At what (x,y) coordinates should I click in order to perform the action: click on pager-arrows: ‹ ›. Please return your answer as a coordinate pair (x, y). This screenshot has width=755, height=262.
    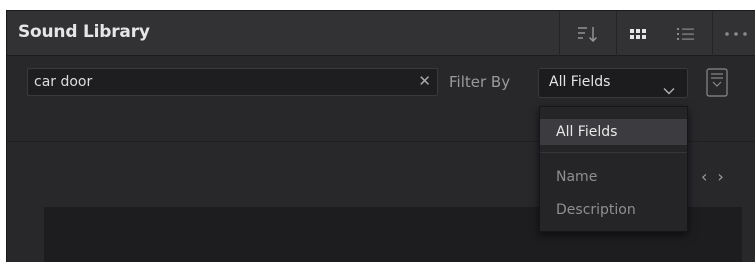
    Looking at the image, I should click on (717, 176).